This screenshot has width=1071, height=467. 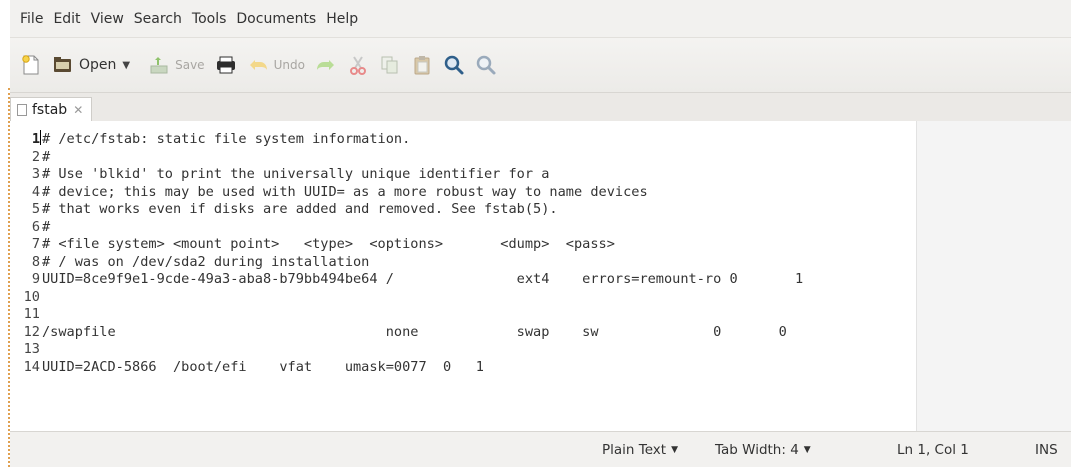 What do you see at coordinates (258, 65) in the screenshot?
I see `undo-icon` at bounding box center [258, 65].